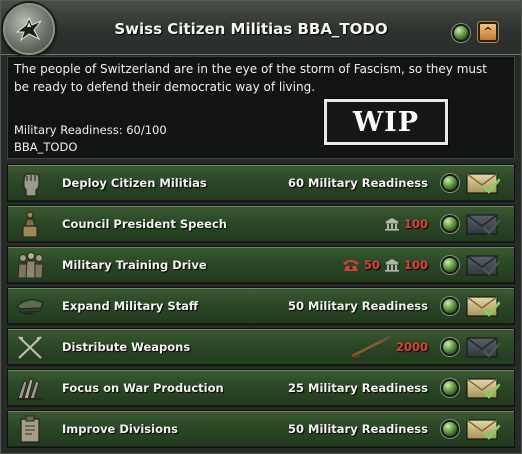 The height and width of the screenshot is (454, 522). I want to click on wip-badge-label: WIP, so click(386, 122).